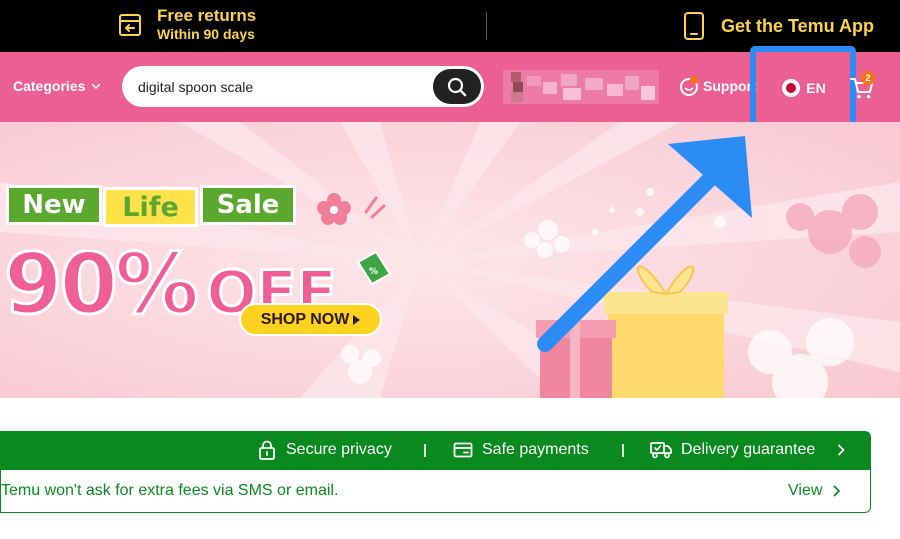  Describe the element at coordinates (101, 284) in the screenshot. I see `discount-value: 90%` at that location.